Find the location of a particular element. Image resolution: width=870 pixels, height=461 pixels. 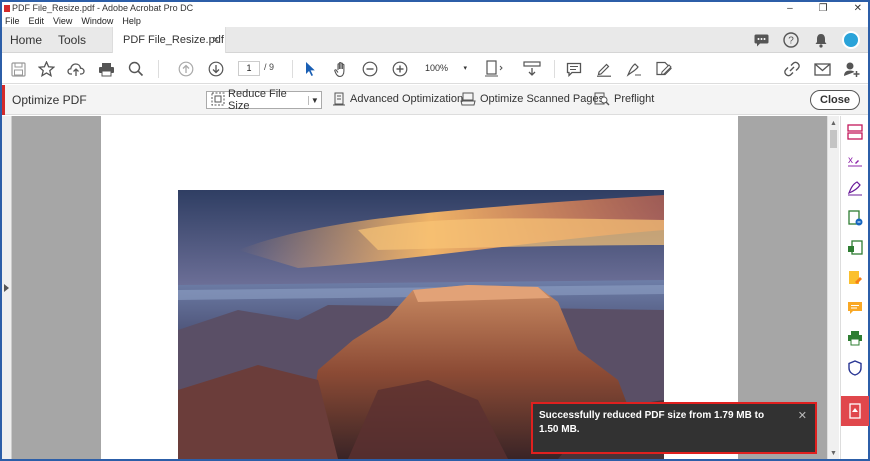

export-pdf-icon is located at coordinates (855, 218).